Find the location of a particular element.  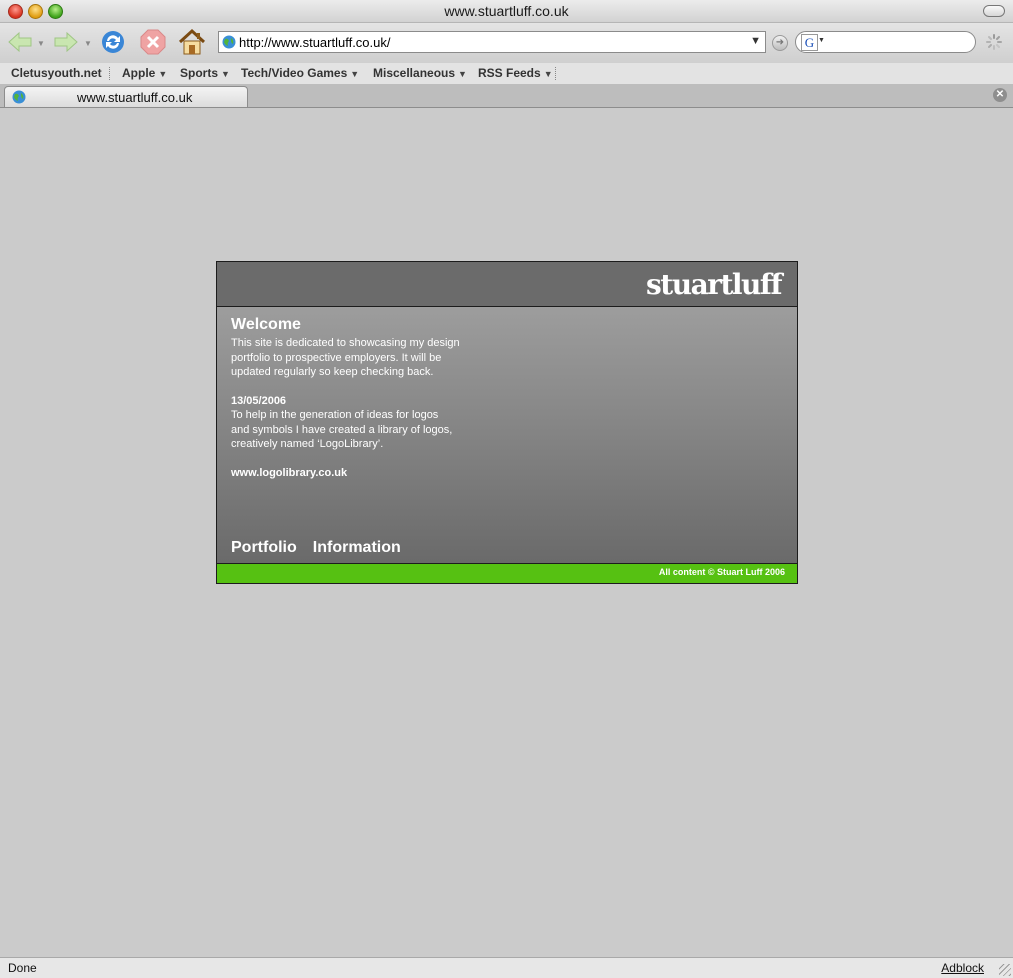

tab-stuartluff: www.stuartluff.co.uk is located at coordinates (126, 96).